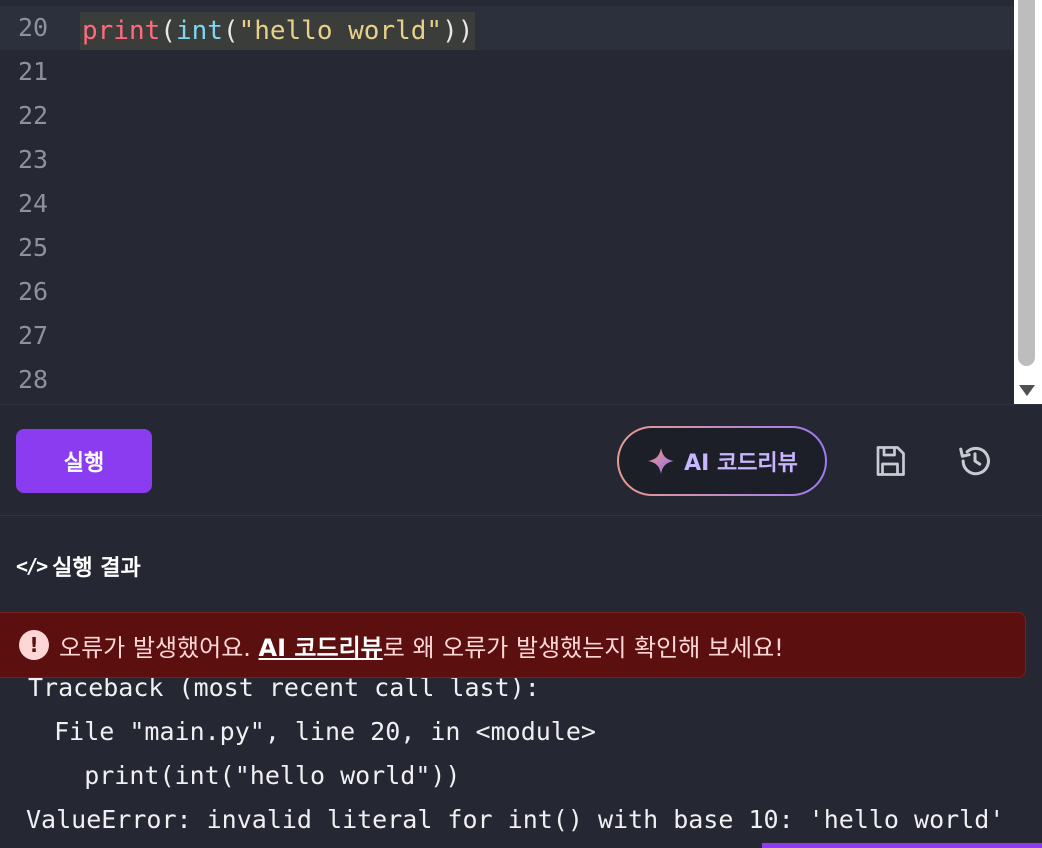  I want to click on code-line: 28, so click(507, 380).